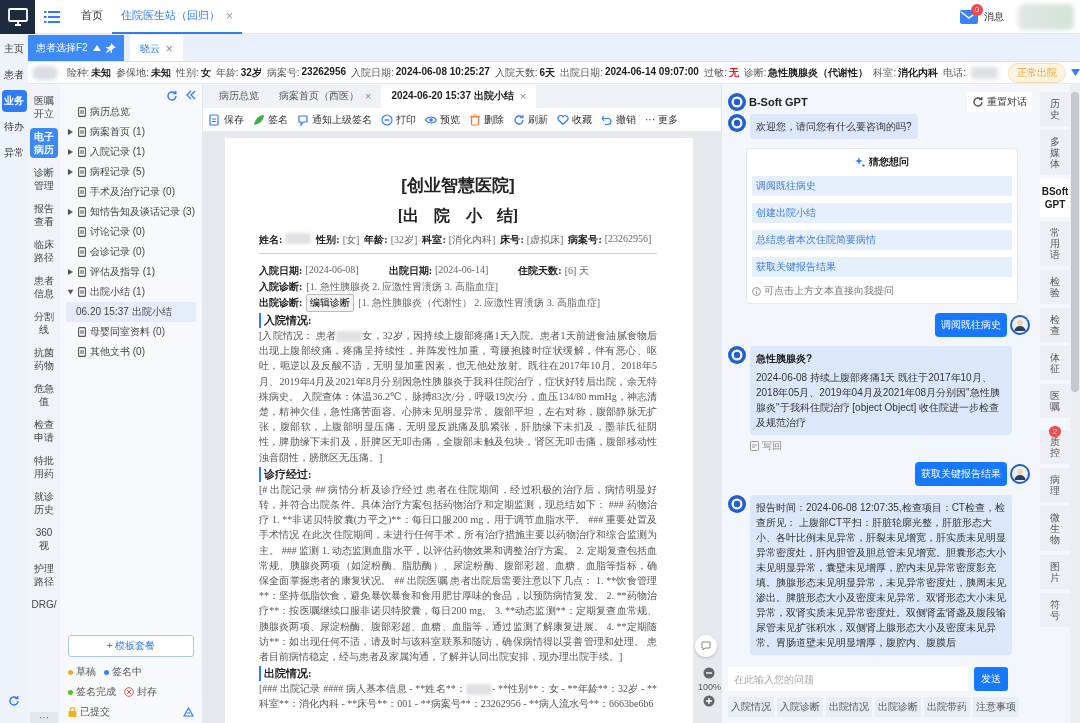 This screenshot has width=1080, height=723. Describe the element at coordinates (996, 707) in the screenshot. I see `quick-chip: 注意事项` at that location.